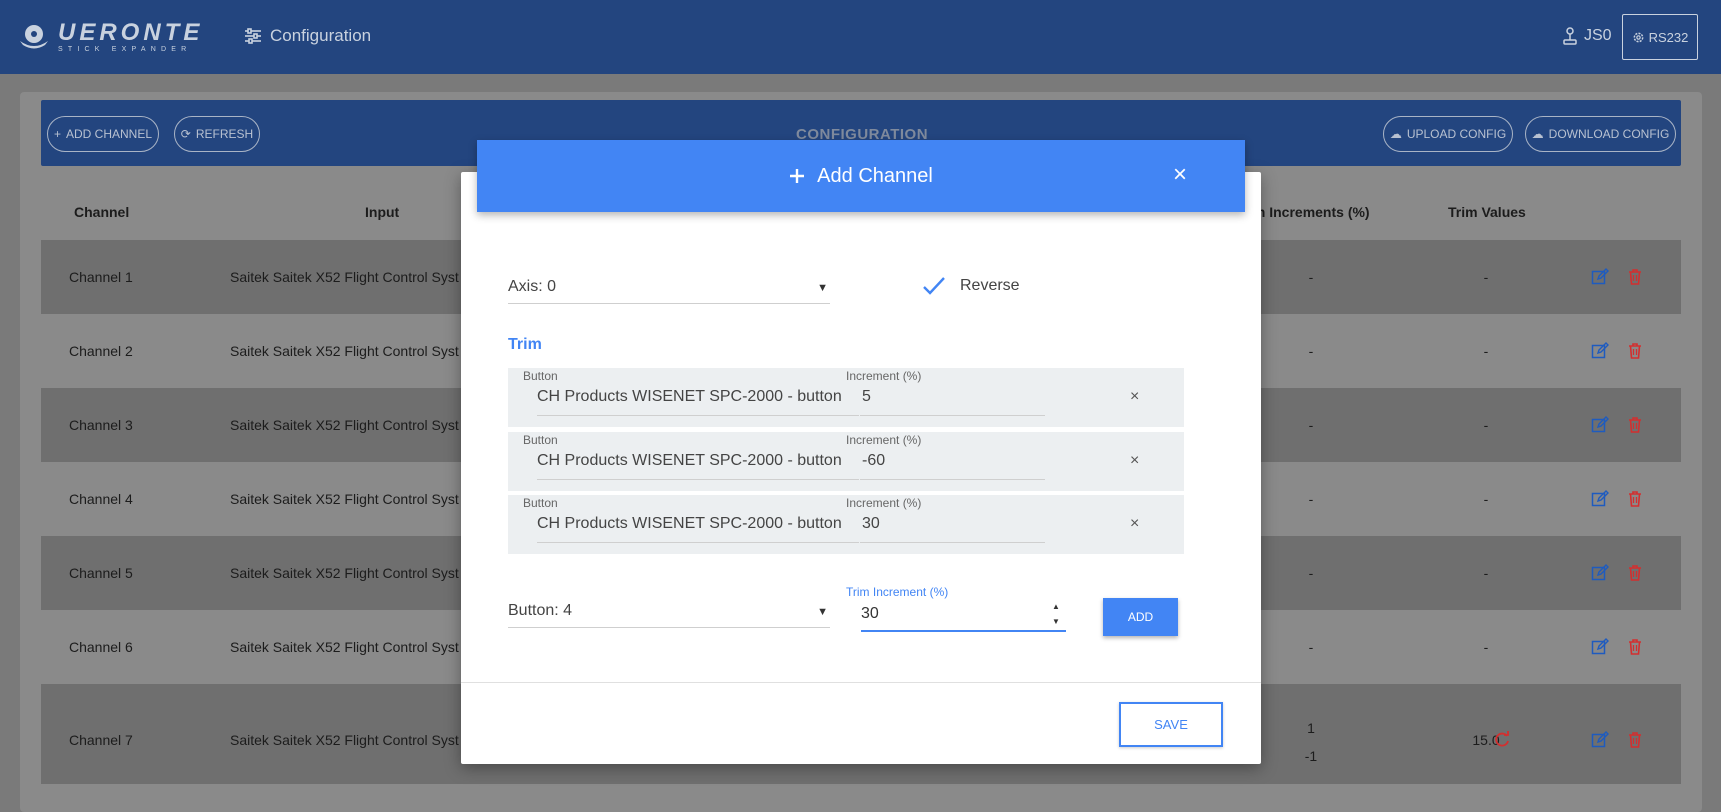  Describe the element at coordinates (101, 277) in the screenshot. I see `cell-channel: Channel 1` at that location.